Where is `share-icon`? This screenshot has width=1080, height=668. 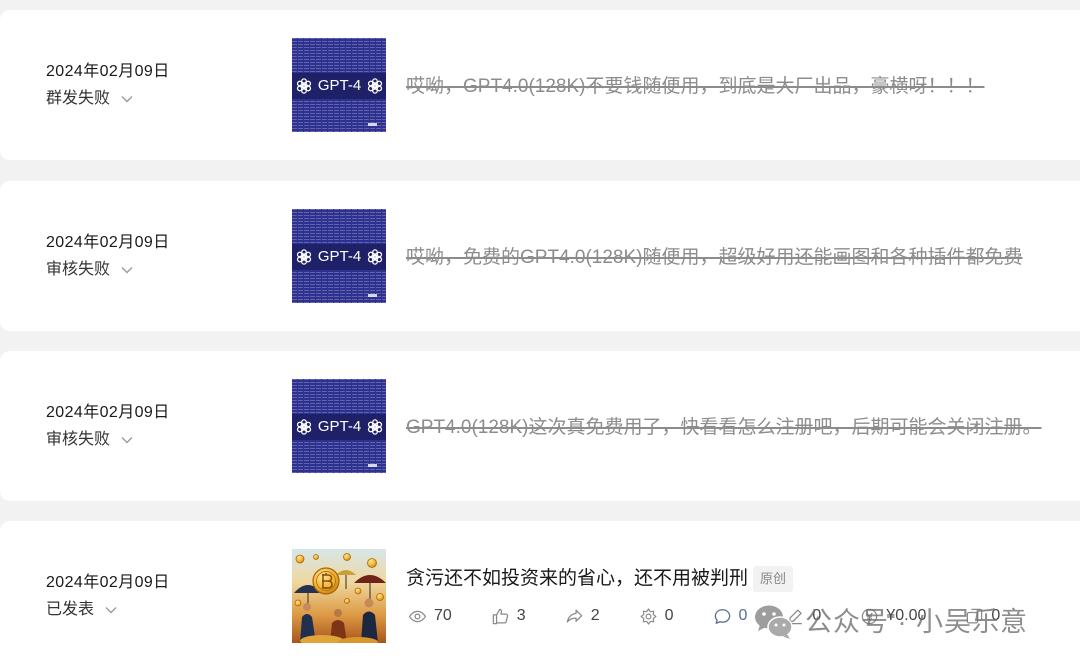
share-icon is located at coordinates (574, 616).